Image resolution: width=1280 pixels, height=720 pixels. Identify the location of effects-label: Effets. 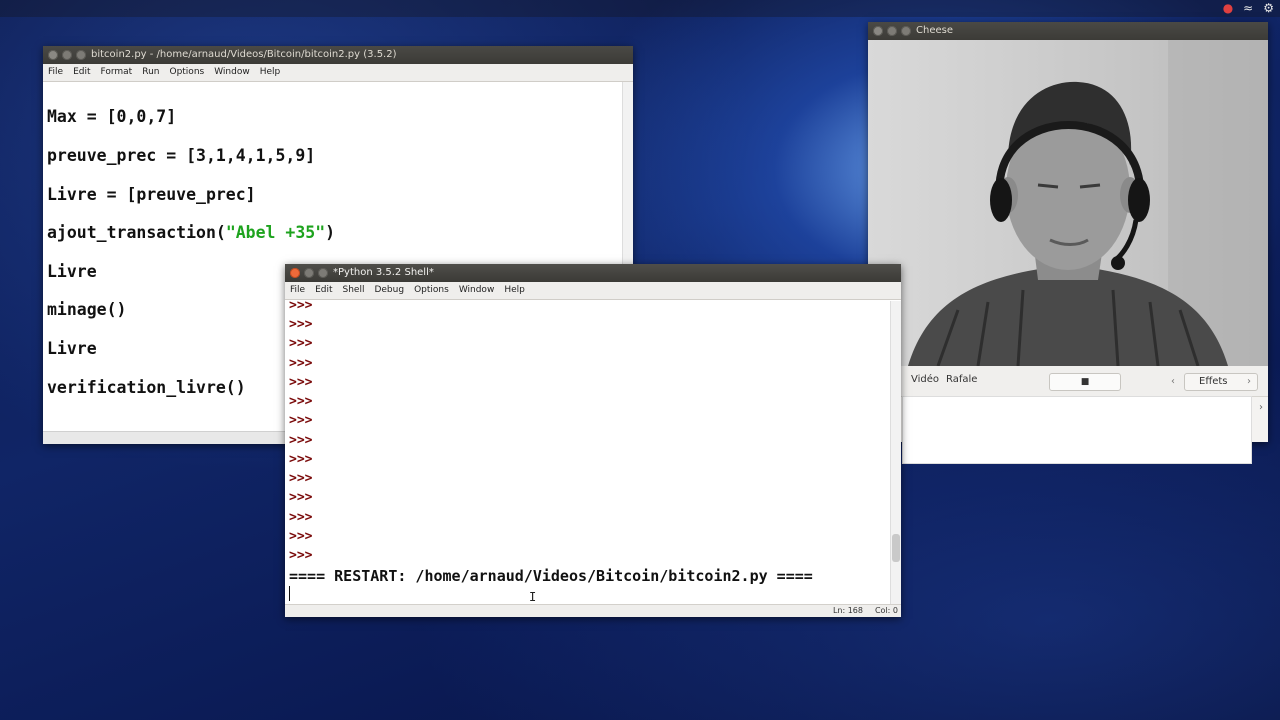
(1213, 381).